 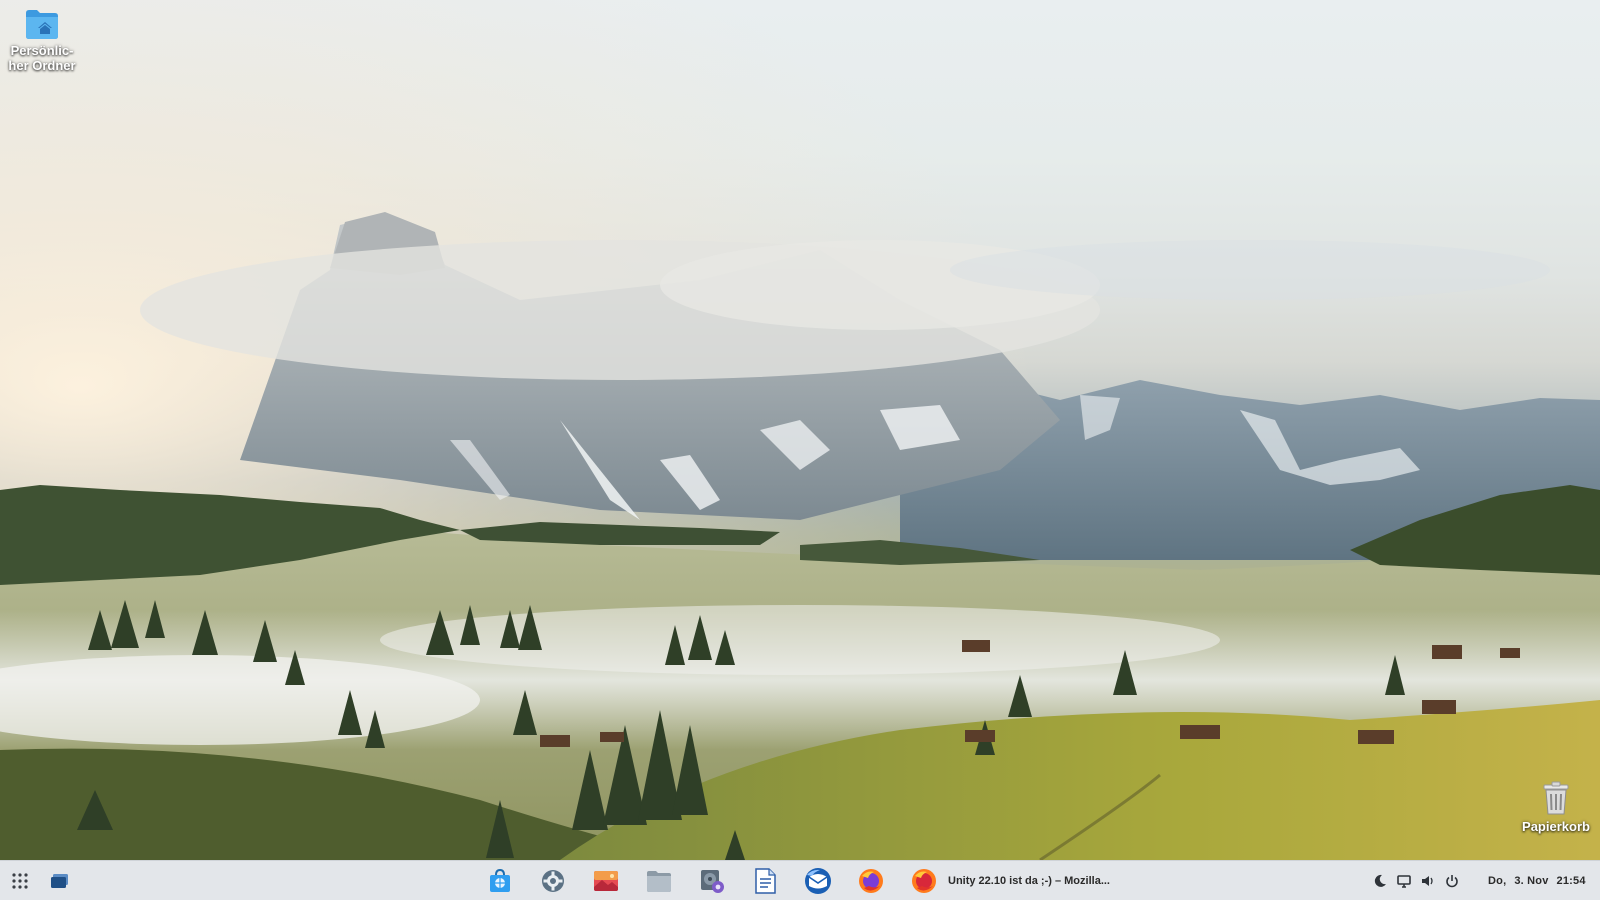 I want to click on settings-button, so click(x=553, y=881).